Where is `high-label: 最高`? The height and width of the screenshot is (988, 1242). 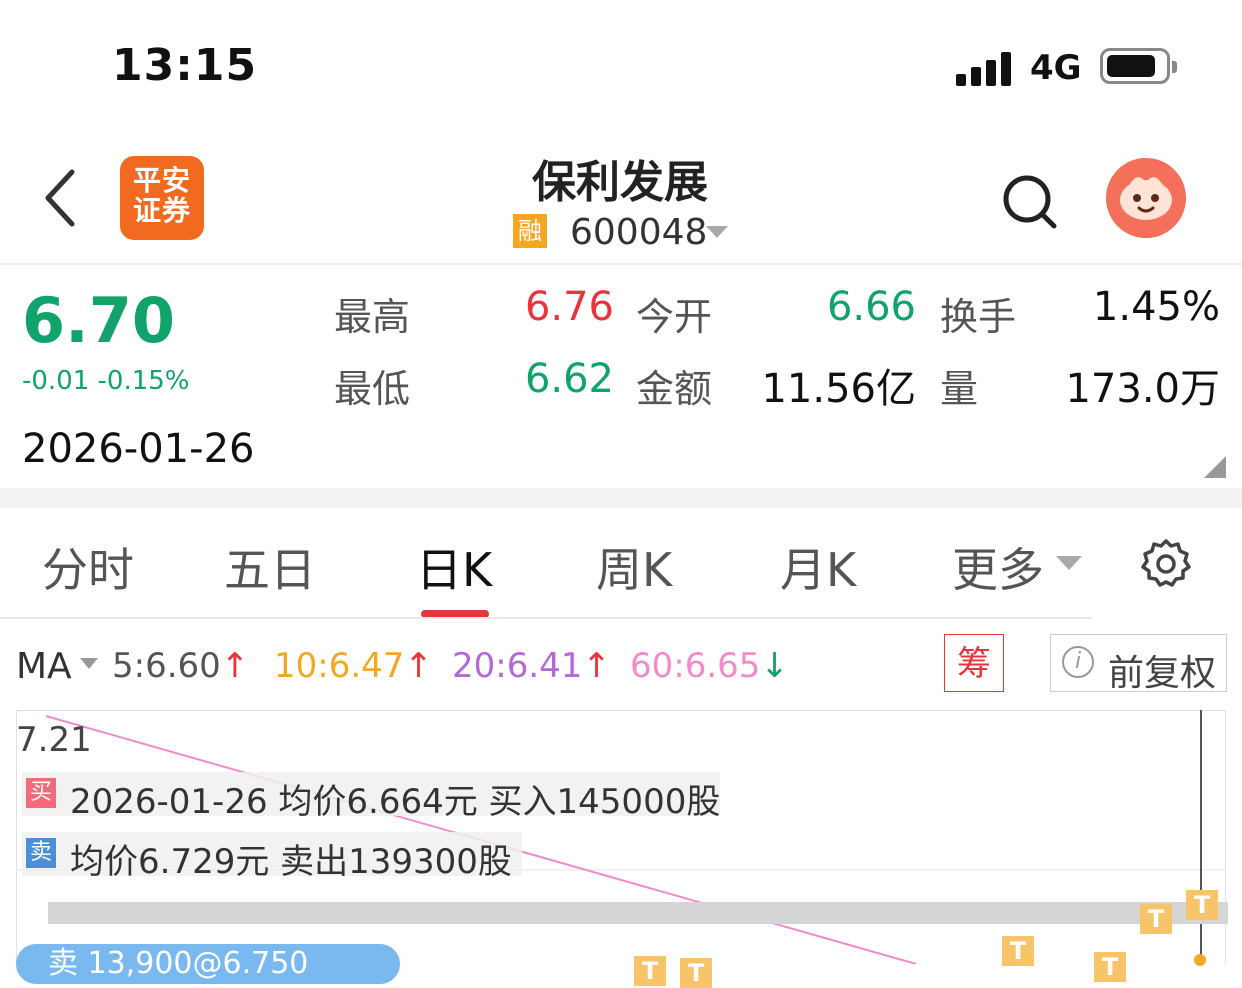 high-label: 最高 is located at coordinates (372, 317).